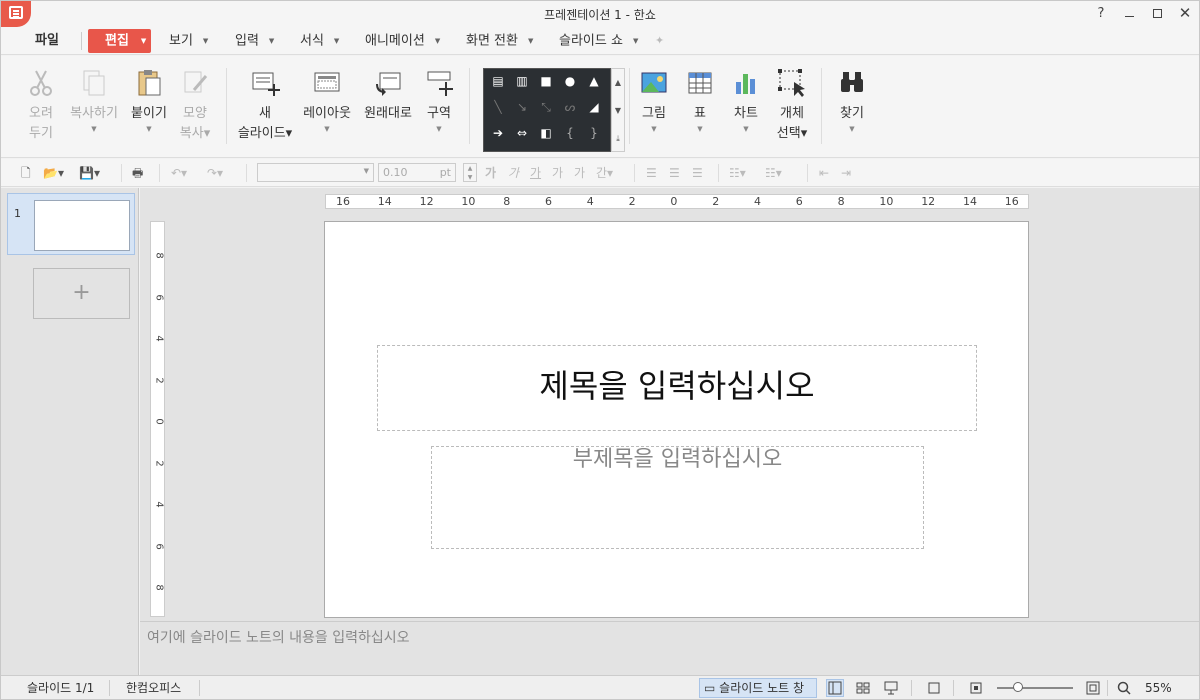  Describe the element at coordinates (746, 101) in the screenshot. I see `chart-button: 차트 ▼` at that location.